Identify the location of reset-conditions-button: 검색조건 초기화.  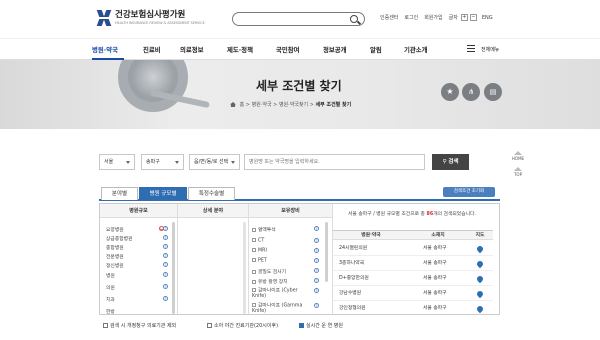
(469, 192).